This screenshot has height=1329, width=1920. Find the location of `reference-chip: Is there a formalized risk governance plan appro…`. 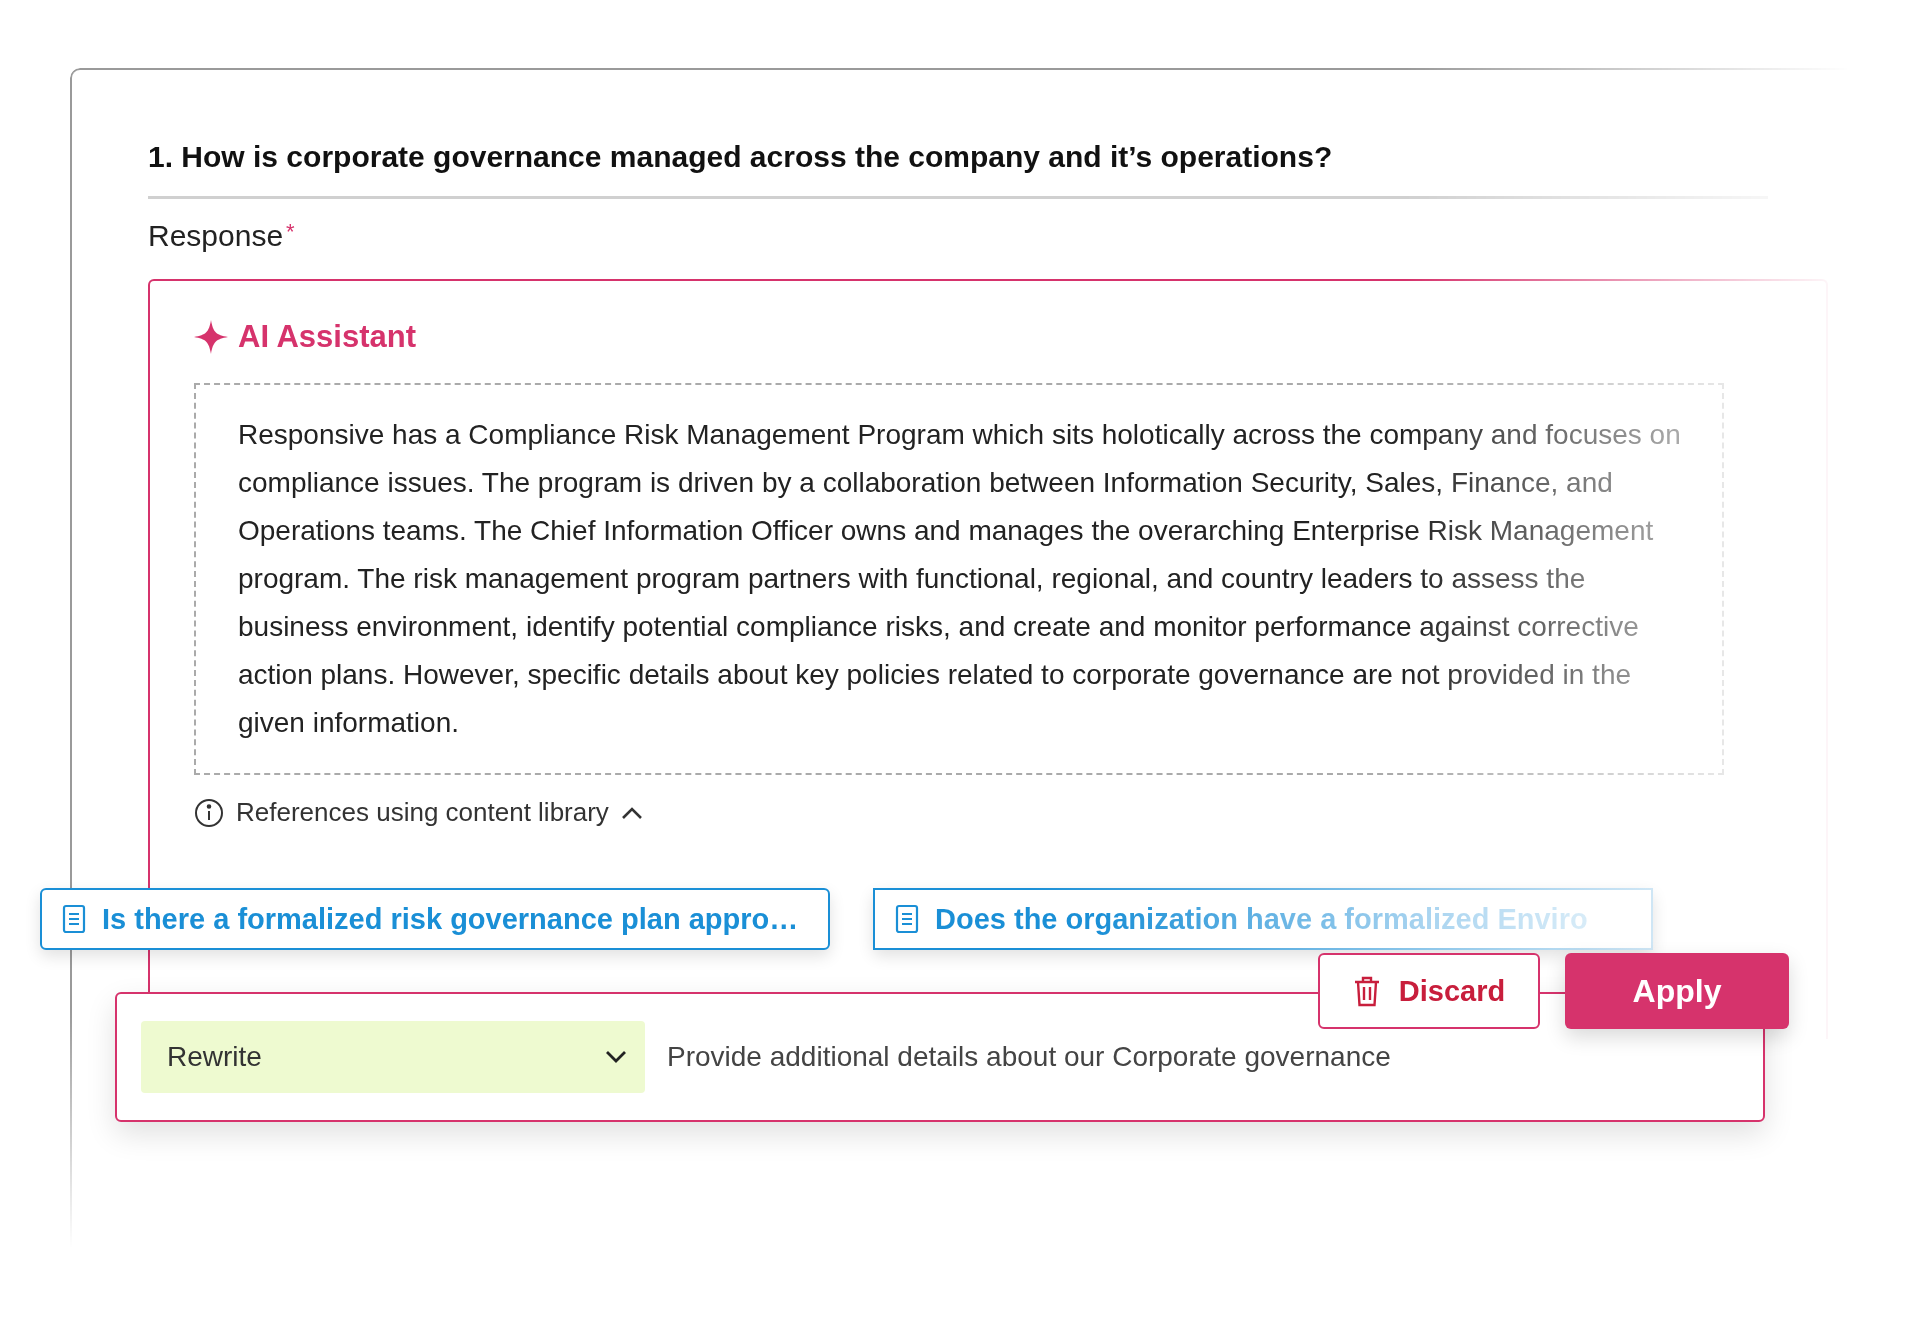

reference-chip: Is there a formalized risk governance plan appro… is located at coordinates (435, 919).